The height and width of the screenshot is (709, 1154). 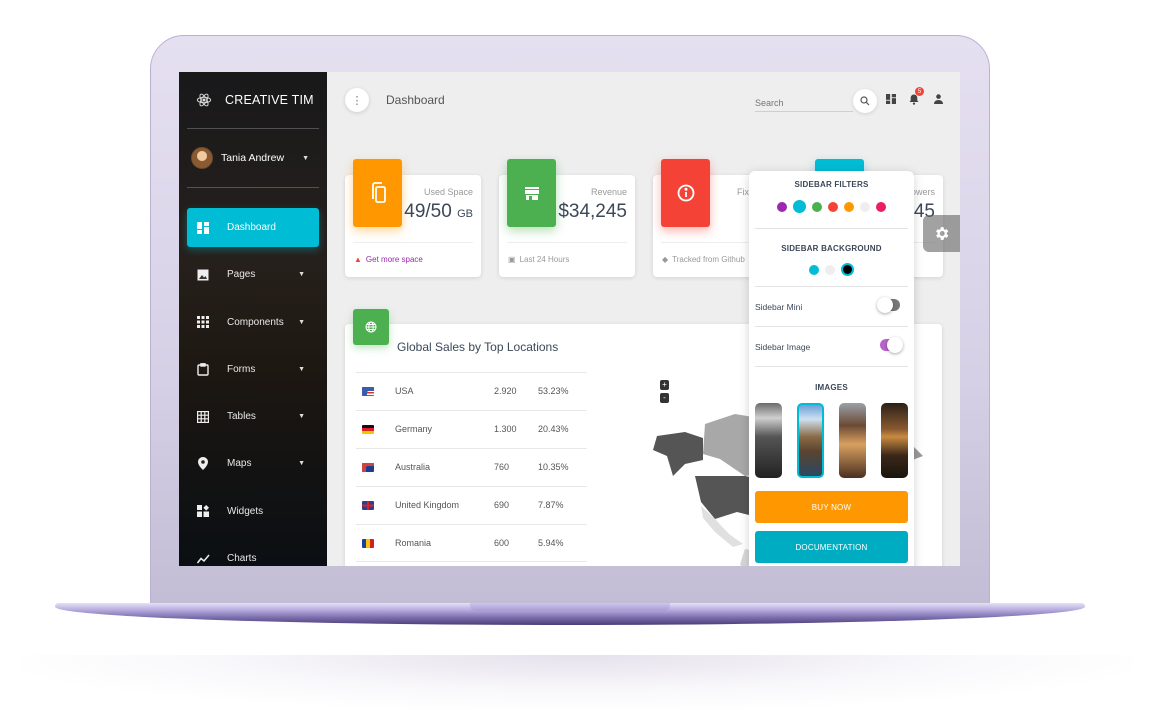 I want to click on image-icon, so click(x=203, y=275).